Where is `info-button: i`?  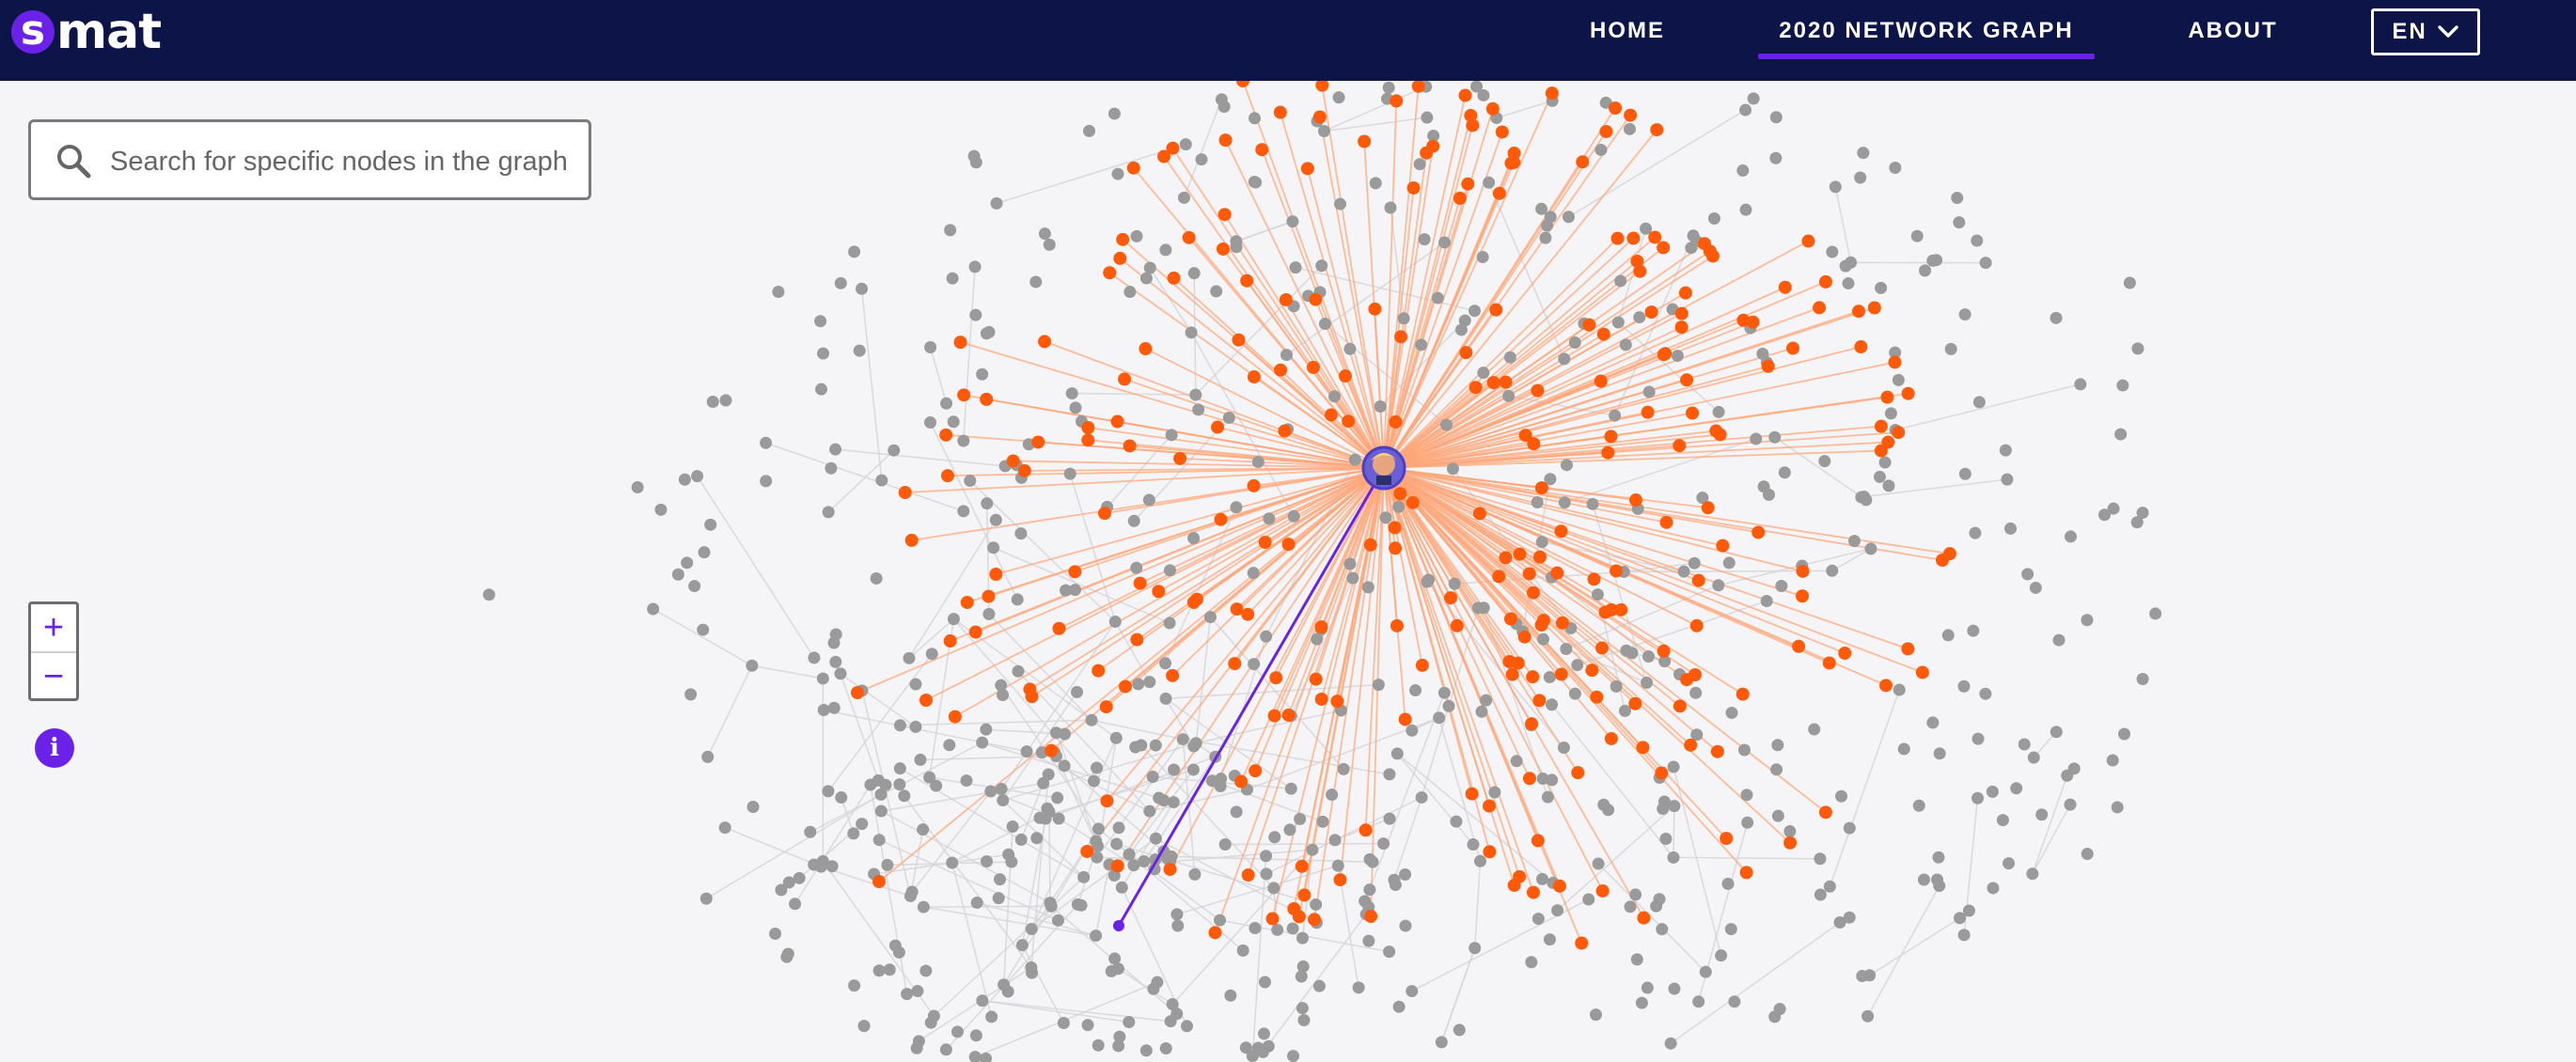
info-button: i is located at coordinates (55, 748).